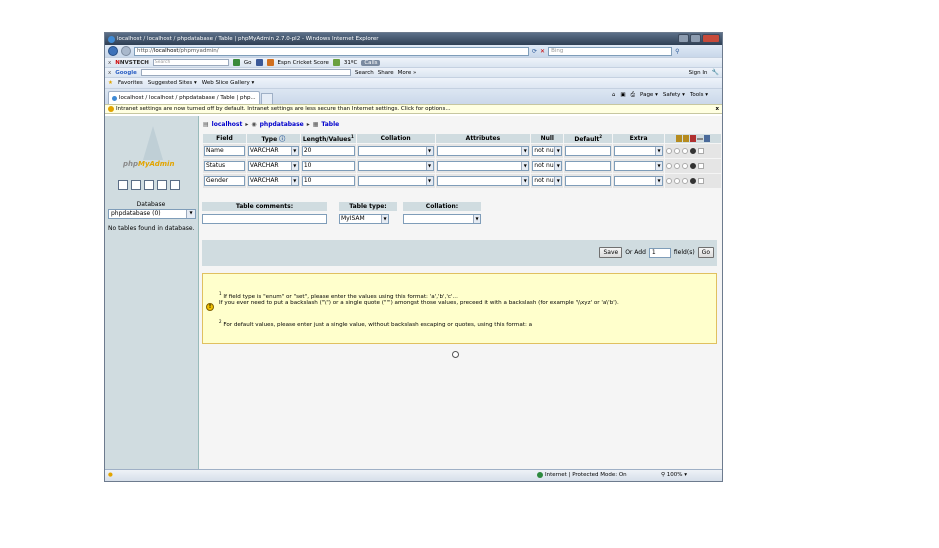 Image resolution: width=939 pixels, height=548 pixels. Describe the element at coordinates (136, 185) in the screenshot. I see `query-window-icon` at that location.